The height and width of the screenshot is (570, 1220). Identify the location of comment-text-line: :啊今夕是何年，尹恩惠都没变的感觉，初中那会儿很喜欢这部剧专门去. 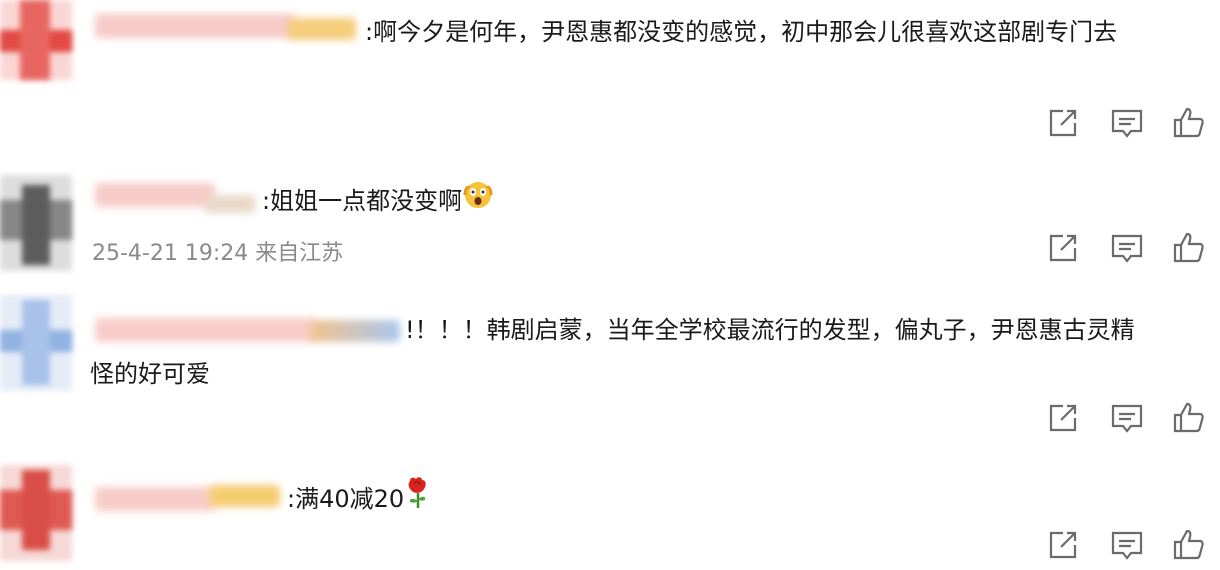
(741, 32).